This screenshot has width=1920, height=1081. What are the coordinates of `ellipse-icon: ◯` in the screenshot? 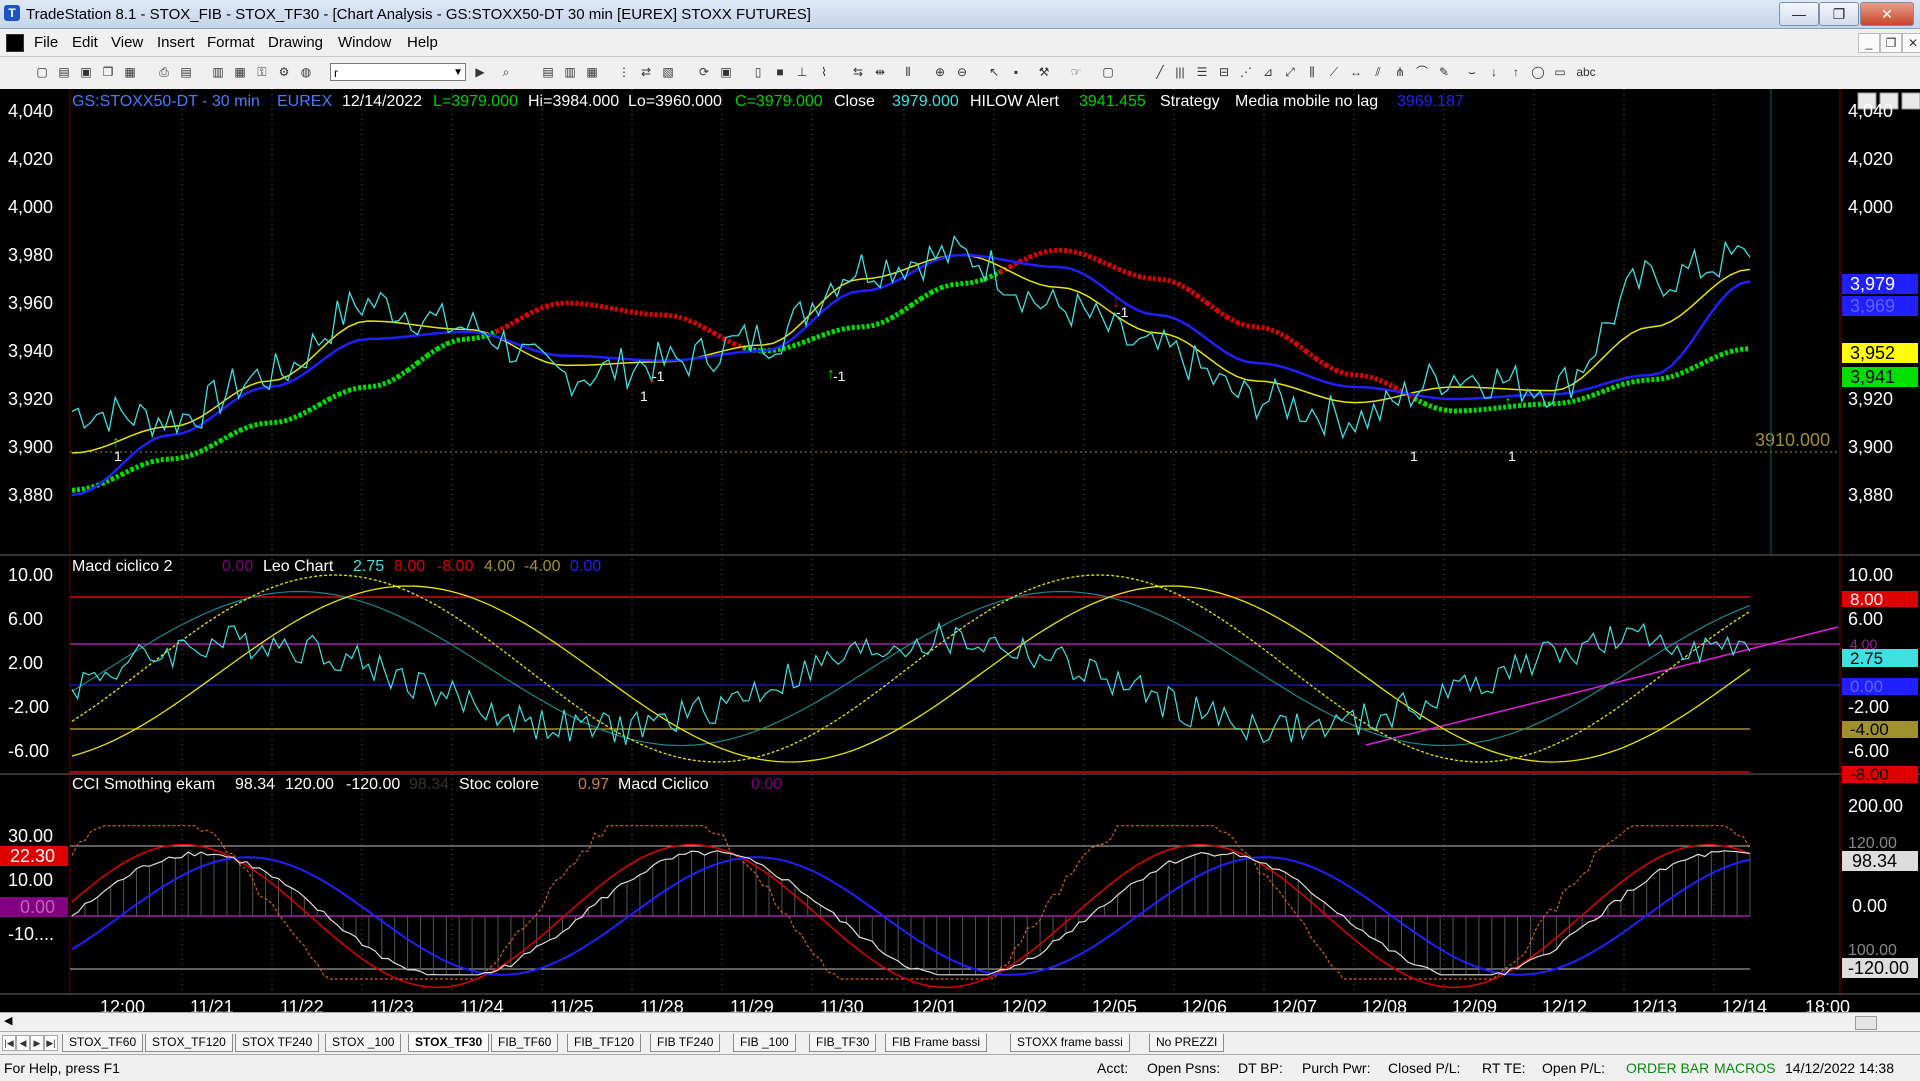 It's located at (1538, 72).